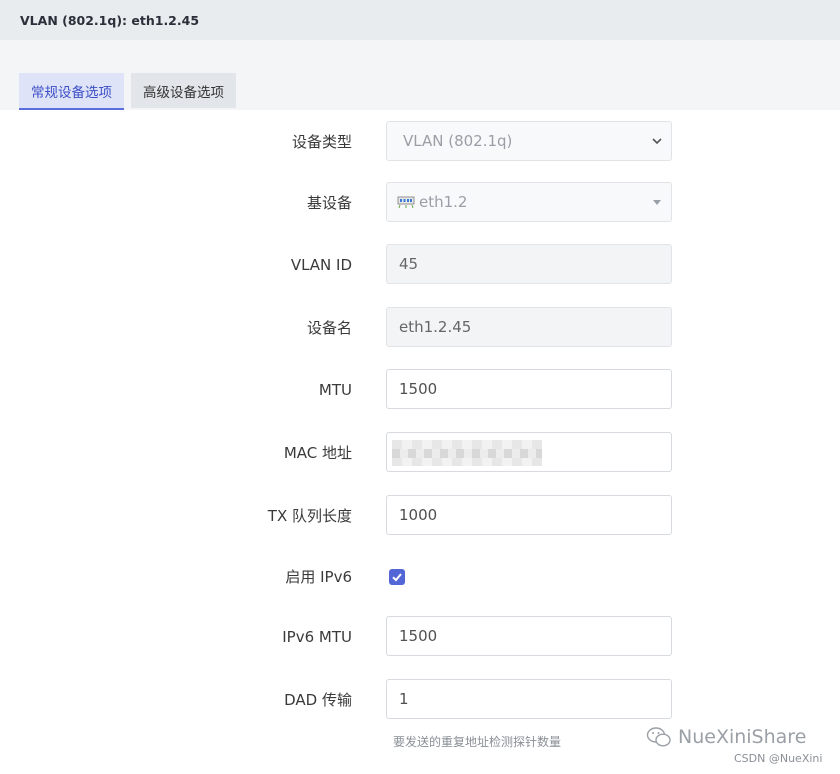 This screenshot has width=840, height=774. What do you see at coordinates (329, 203) in the screenshot?
I see `base-device-label: 基设备` at bounding box center [329, 203].